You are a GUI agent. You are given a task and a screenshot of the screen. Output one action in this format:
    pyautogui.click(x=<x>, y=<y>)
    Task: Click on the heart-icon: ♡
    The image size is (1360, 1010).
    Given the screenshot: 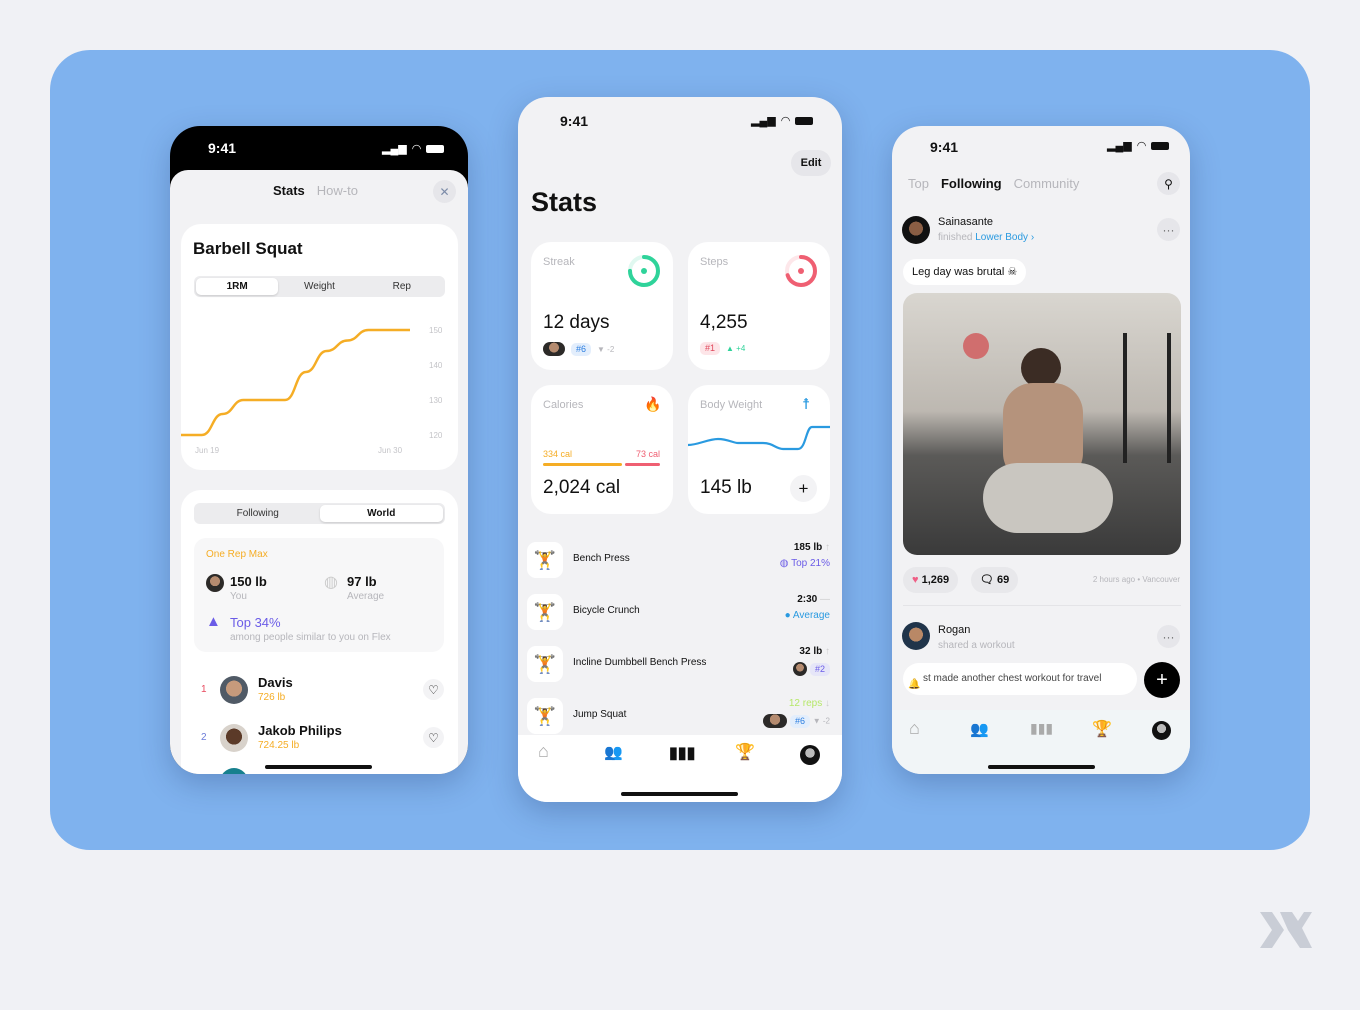 What is the action you would take?
    pyautogui.click(x=433, y=737)
    